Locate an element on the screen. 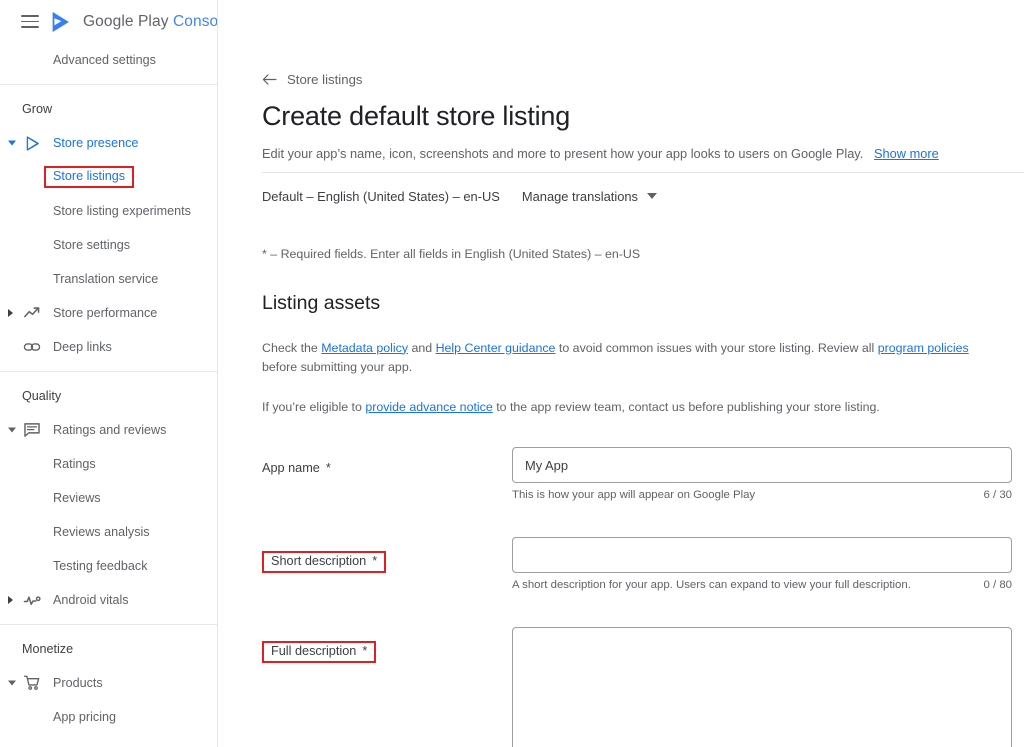  sidebar-item-products: Products is located at coordinates (108, 683).